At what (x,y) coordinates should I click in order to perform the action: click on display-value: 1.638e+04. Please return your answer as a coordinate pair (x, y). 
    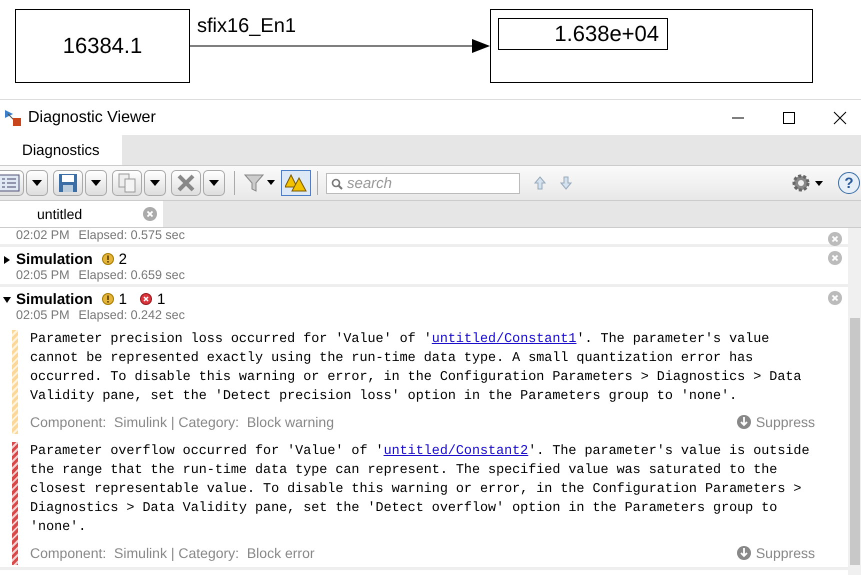
    Looking at the image, I should click on (583, 34).